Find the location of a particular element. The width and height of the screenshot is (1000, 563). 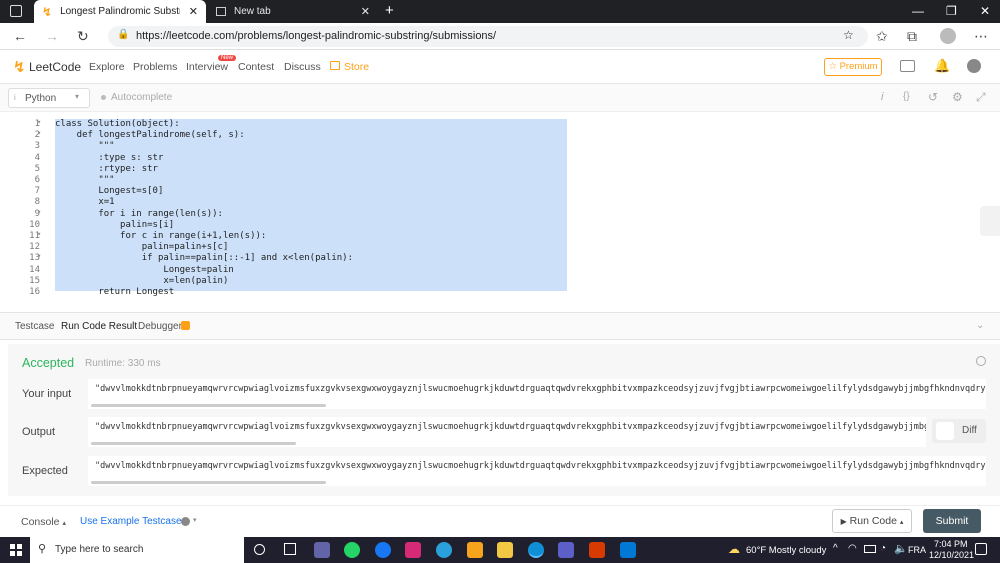

reload-icon: ↻ is located at coordinates (83, 36).